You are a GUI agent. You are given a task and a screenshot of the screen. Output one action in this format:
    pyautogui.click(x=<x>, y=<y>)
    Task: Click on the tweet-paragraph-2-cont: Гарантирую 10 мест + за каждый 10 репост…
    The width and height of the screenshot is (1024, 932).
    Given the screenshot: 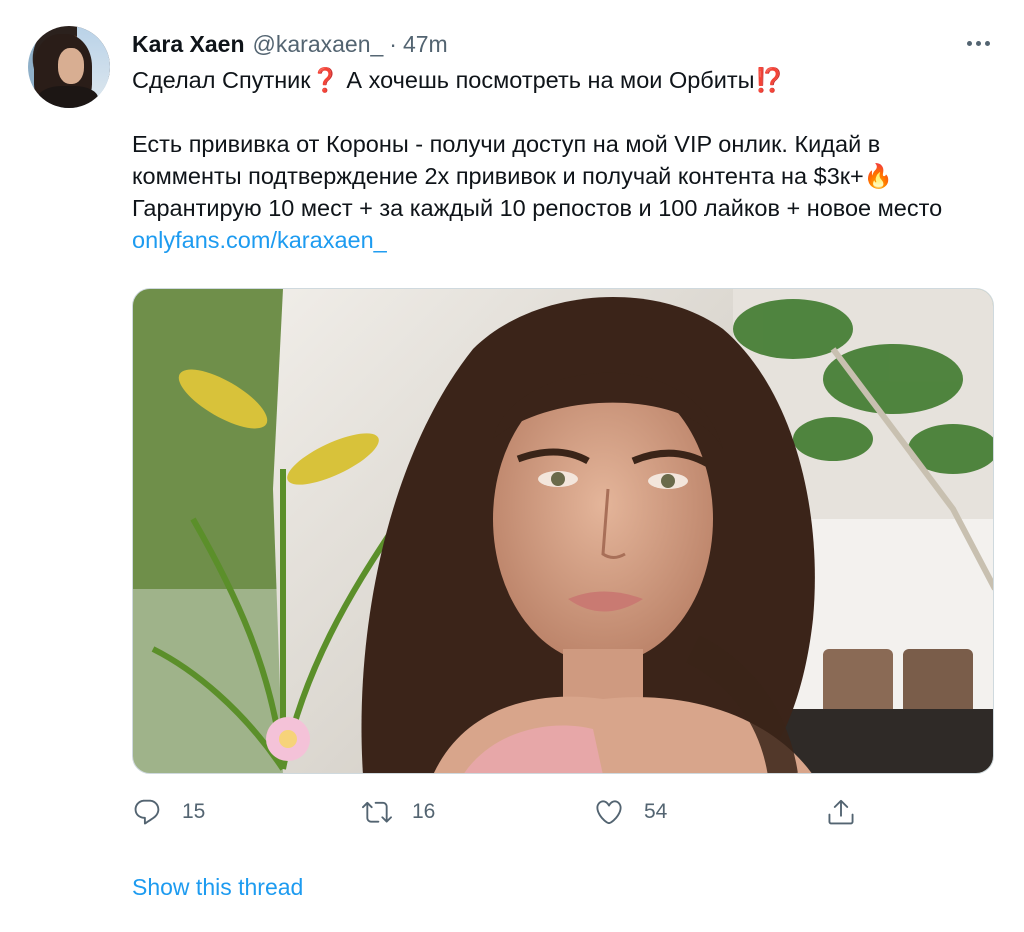 What is the action you would take?
    pyautogui.click(x=537, y=208)
    